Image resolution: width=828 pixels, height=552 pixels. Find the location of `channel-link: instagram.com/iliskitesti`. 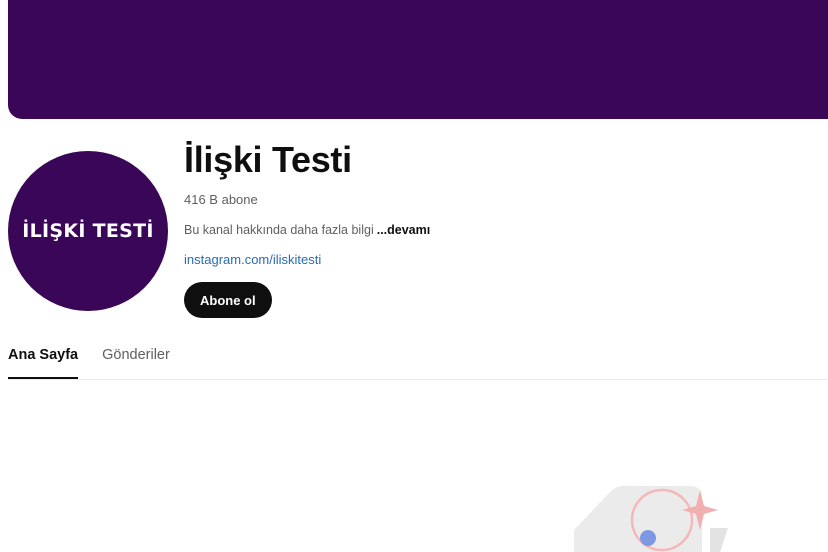

channel-link: instagram.com/iliskitesti is located at coordinates (307, 260).